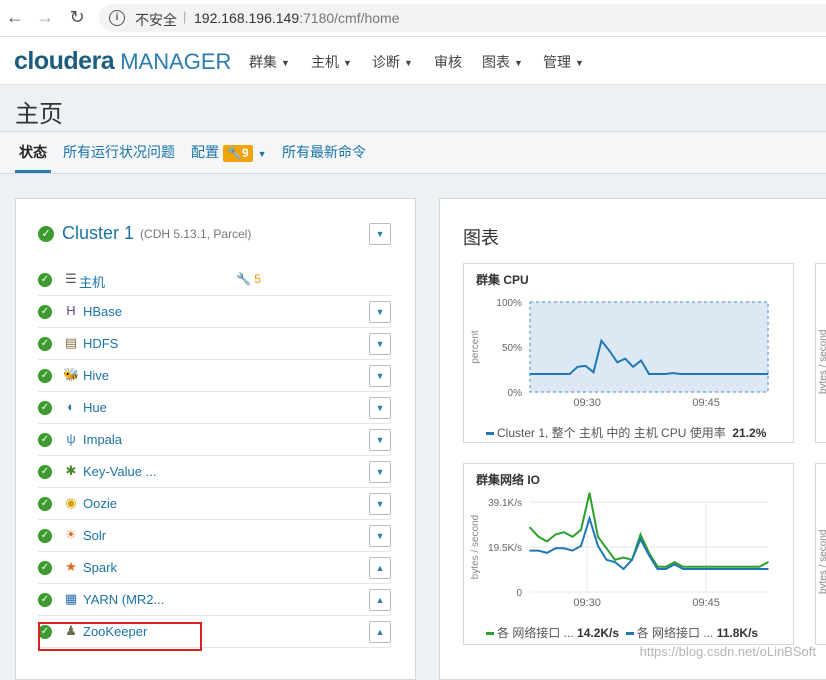 This screenshot has height=680, width=826. Describe the element at coordinates (119, 152) in the screenshot. I see `tab-health-issues: 所有运行状况问题` at that location.